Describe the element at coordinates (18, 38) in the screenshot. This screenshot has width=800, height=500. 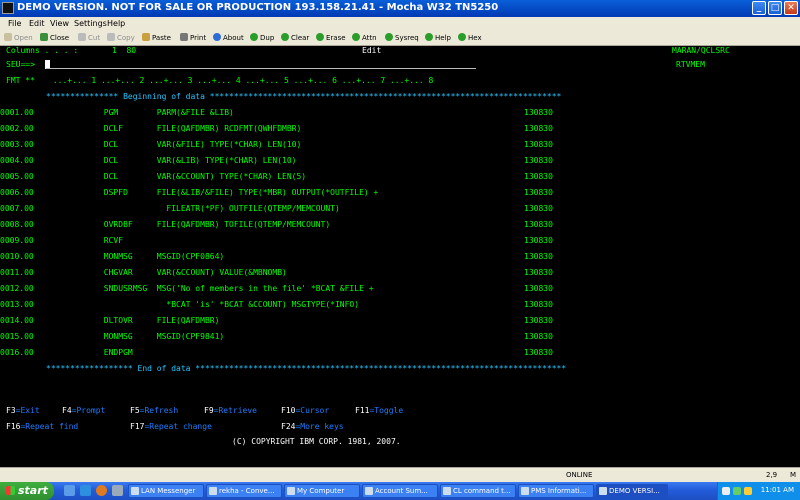
I see `open-button: Open` at that location.